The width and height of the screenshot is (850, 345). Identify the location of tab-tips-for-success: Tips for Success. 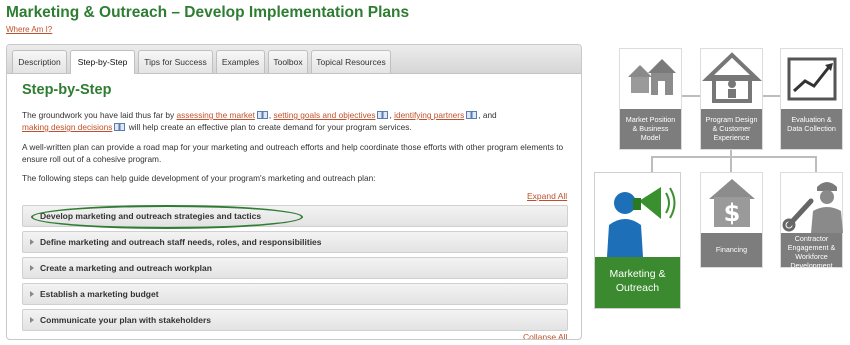
(175, 61).